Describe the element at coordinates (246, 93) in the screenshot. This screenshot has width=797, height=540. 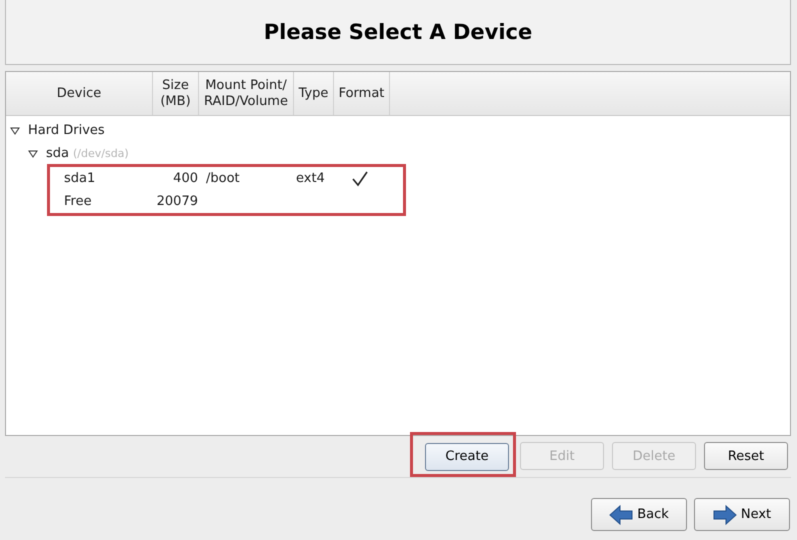
I see `column-header: Mount Point/ RAID/Volume` at that location.